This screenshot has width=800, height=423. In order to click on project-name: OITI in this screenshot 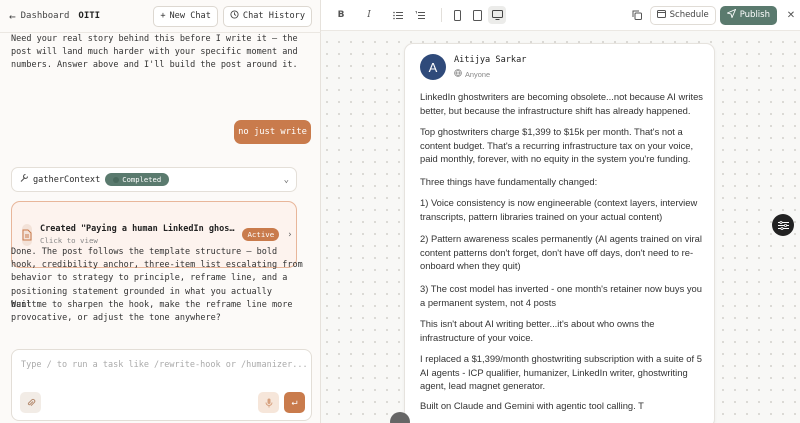, I will do `click(89, 16)`.